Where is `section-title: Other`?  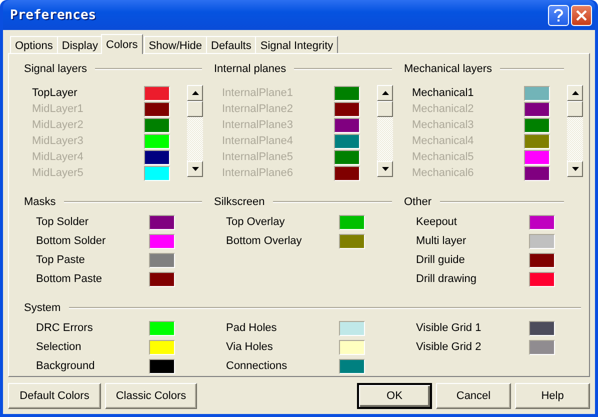 section-title: Other is located at coordinates (418, 202).